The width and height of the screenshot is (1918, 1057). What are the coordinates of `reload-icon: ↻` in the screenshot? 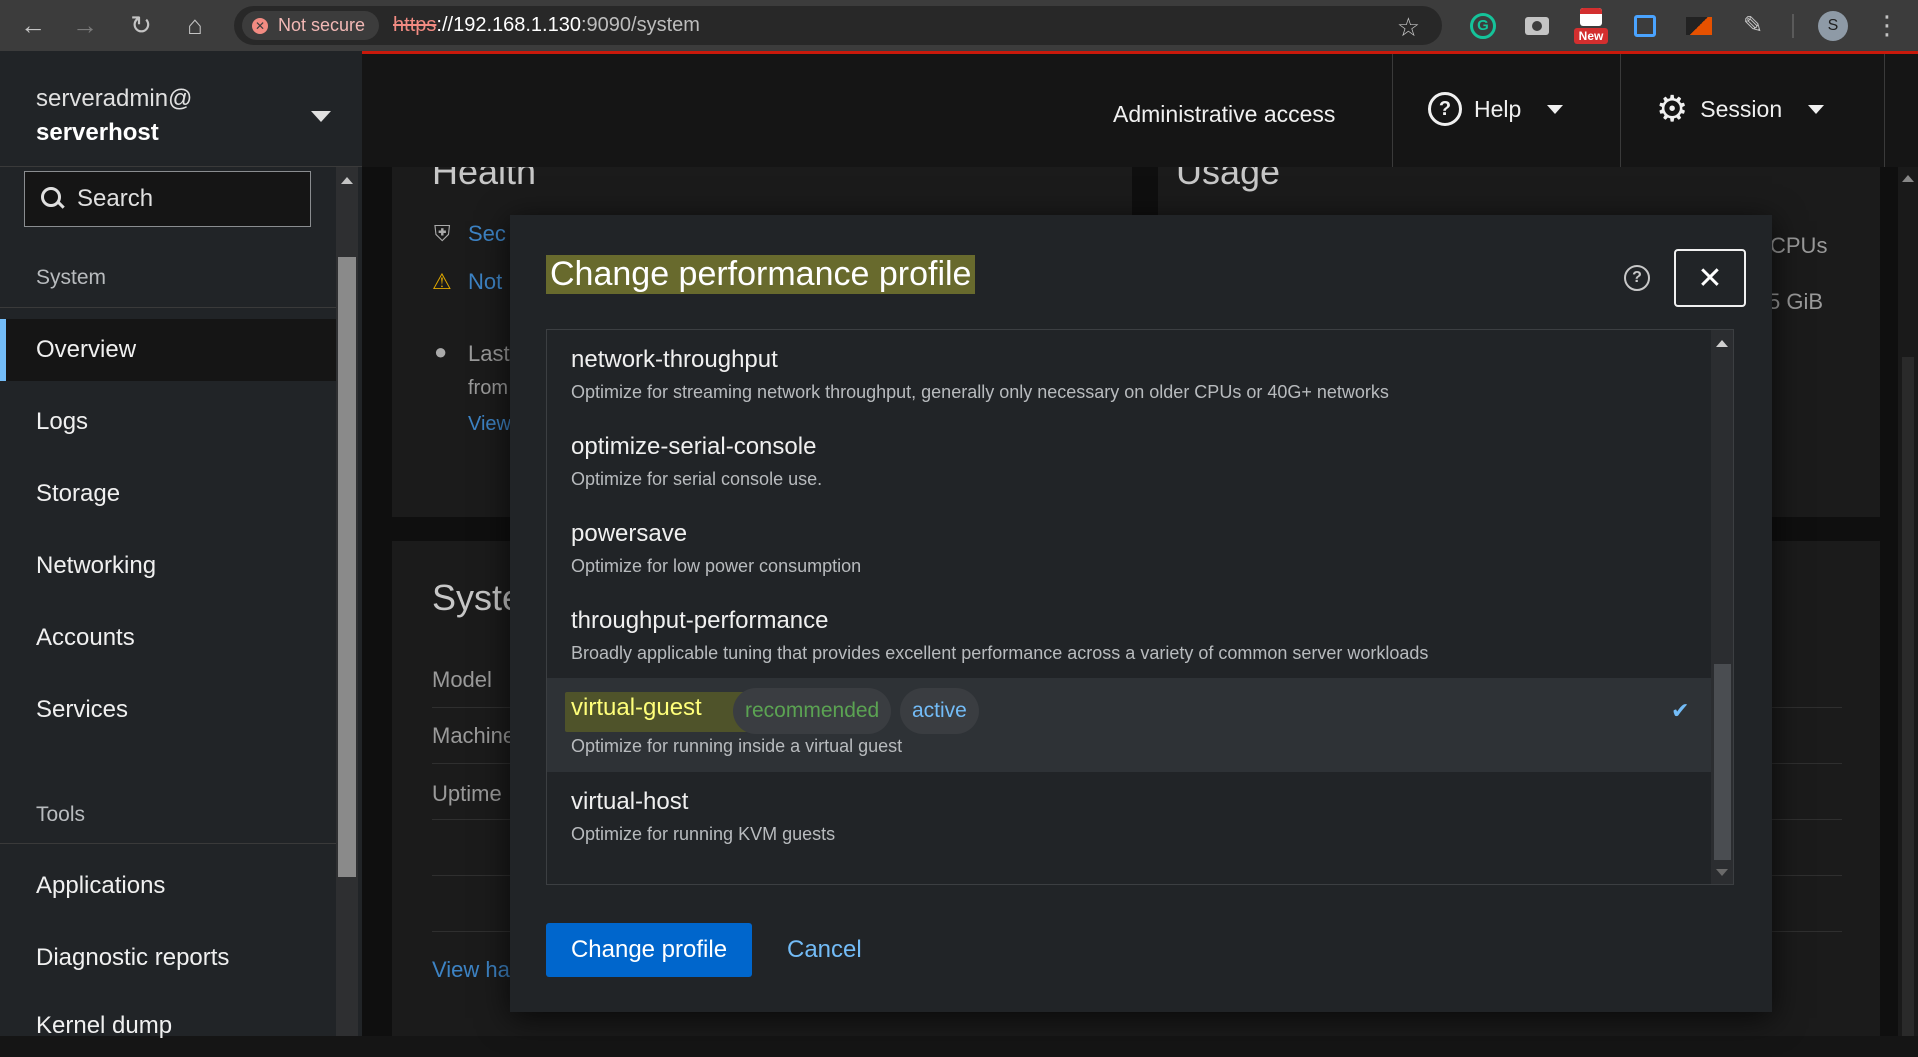 It's located at (141, 25).